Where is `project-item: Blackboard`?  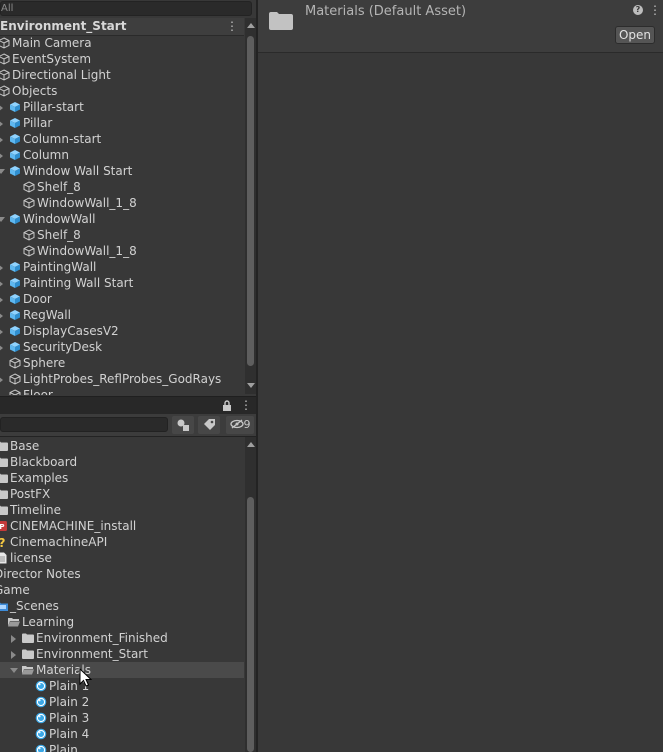
project-item: Blackboard is located at coordinates (122, 462).